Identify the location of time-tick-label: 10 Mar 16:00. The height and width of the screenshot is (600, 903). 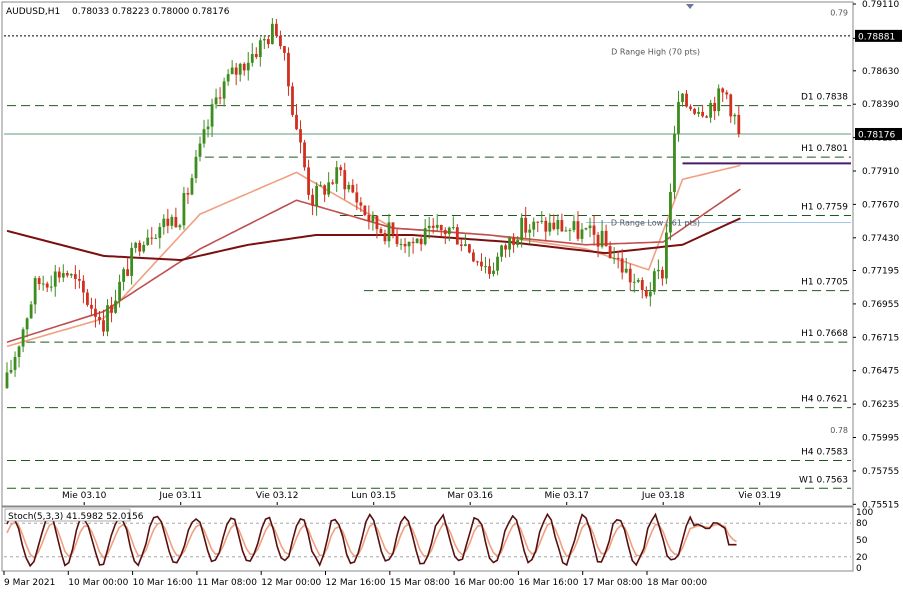
(163, 583).